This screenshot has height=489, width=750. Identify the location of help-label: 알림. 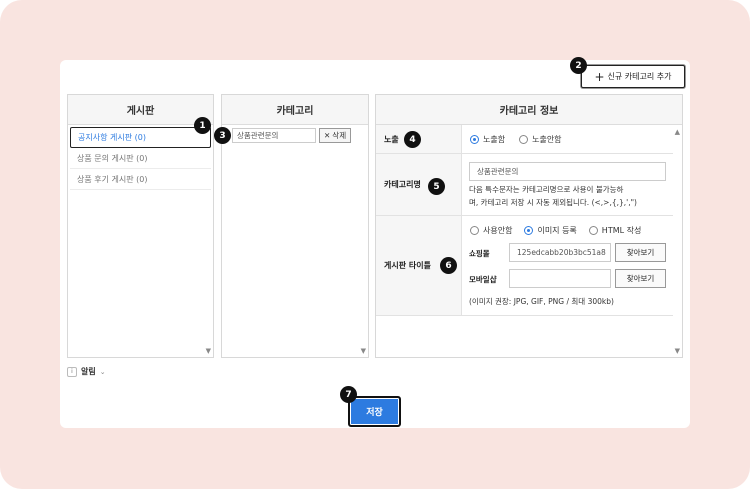
(88, 371).